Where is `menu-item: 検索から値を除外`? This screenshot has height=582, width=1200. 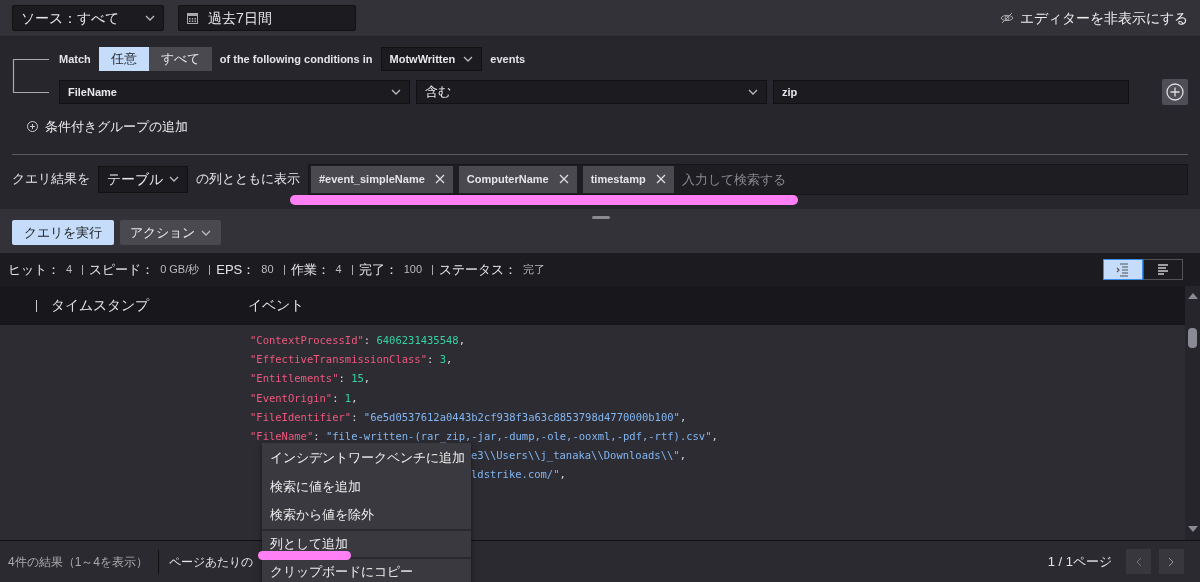
menu-item: 検索から値を除外 is located at coordinates (366, 514).